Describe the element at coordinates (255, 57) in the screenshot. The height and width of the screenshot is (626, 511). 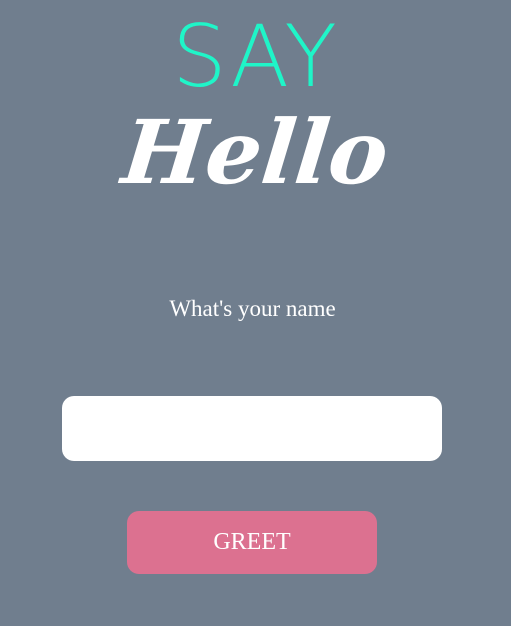
I see `logo-say-text: SAY` at that location.